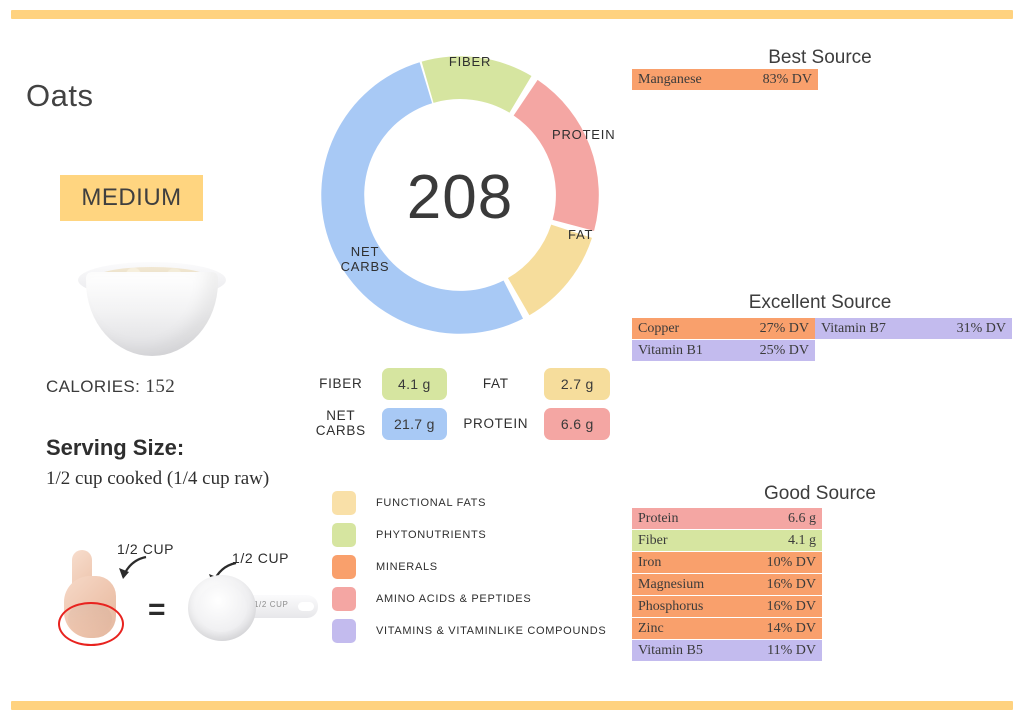  I want to click on best-source-heading: Best Source, so click(820, 57).